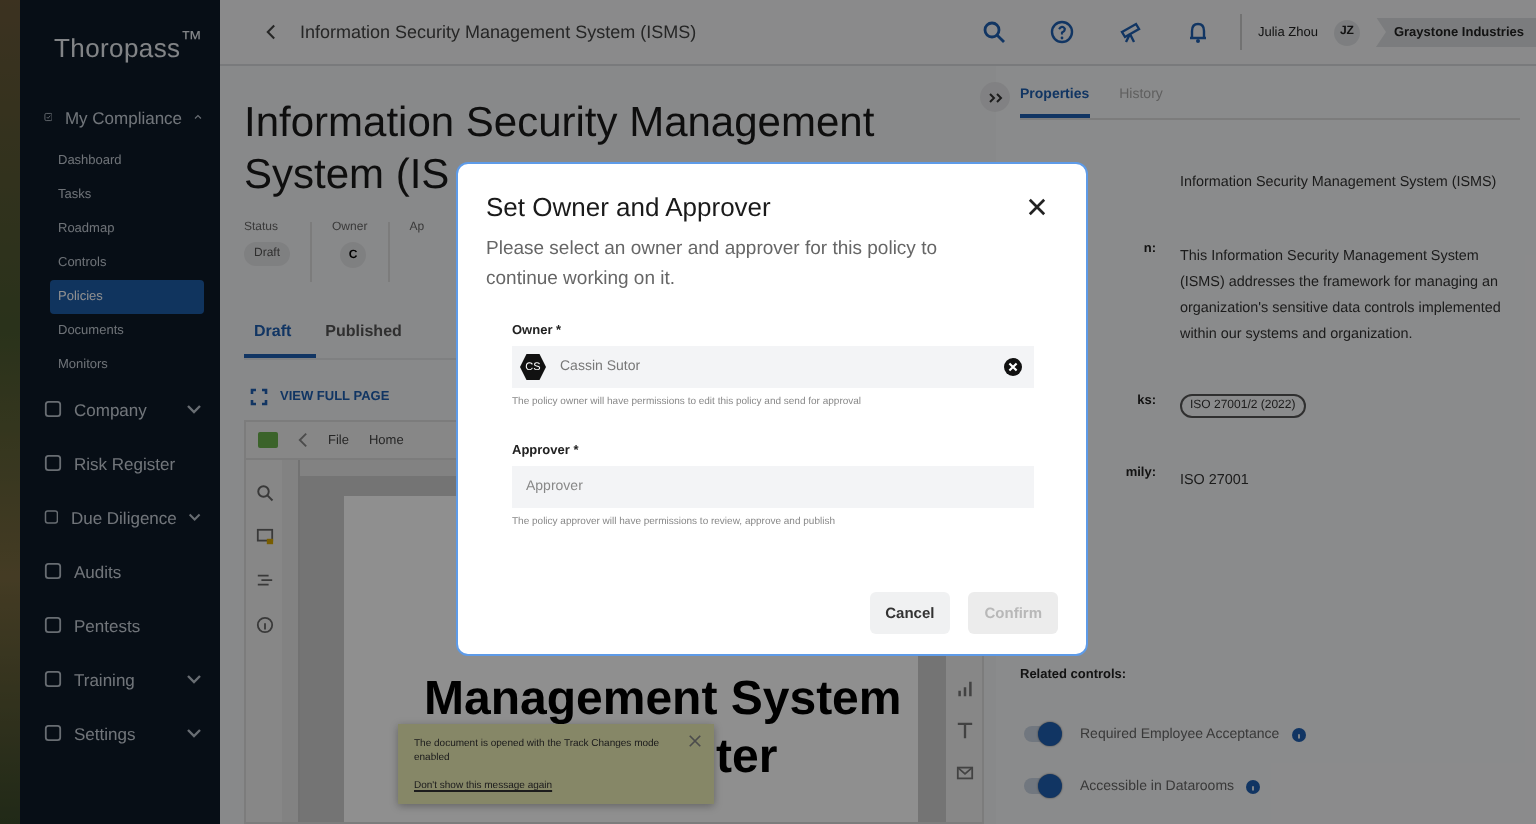  What do you see at coordinates (128, 45) in the screenshot?
I see `logo: Thoropass$^{™}$` at bounding box center [128, 45].